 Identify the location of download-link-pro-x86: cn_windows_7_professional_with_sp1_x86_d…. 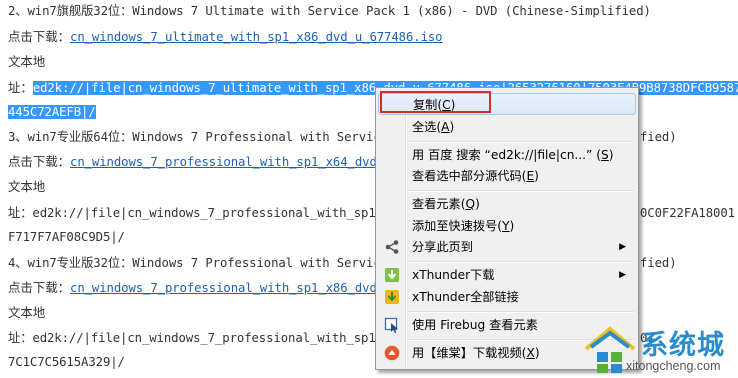
(223, 288).